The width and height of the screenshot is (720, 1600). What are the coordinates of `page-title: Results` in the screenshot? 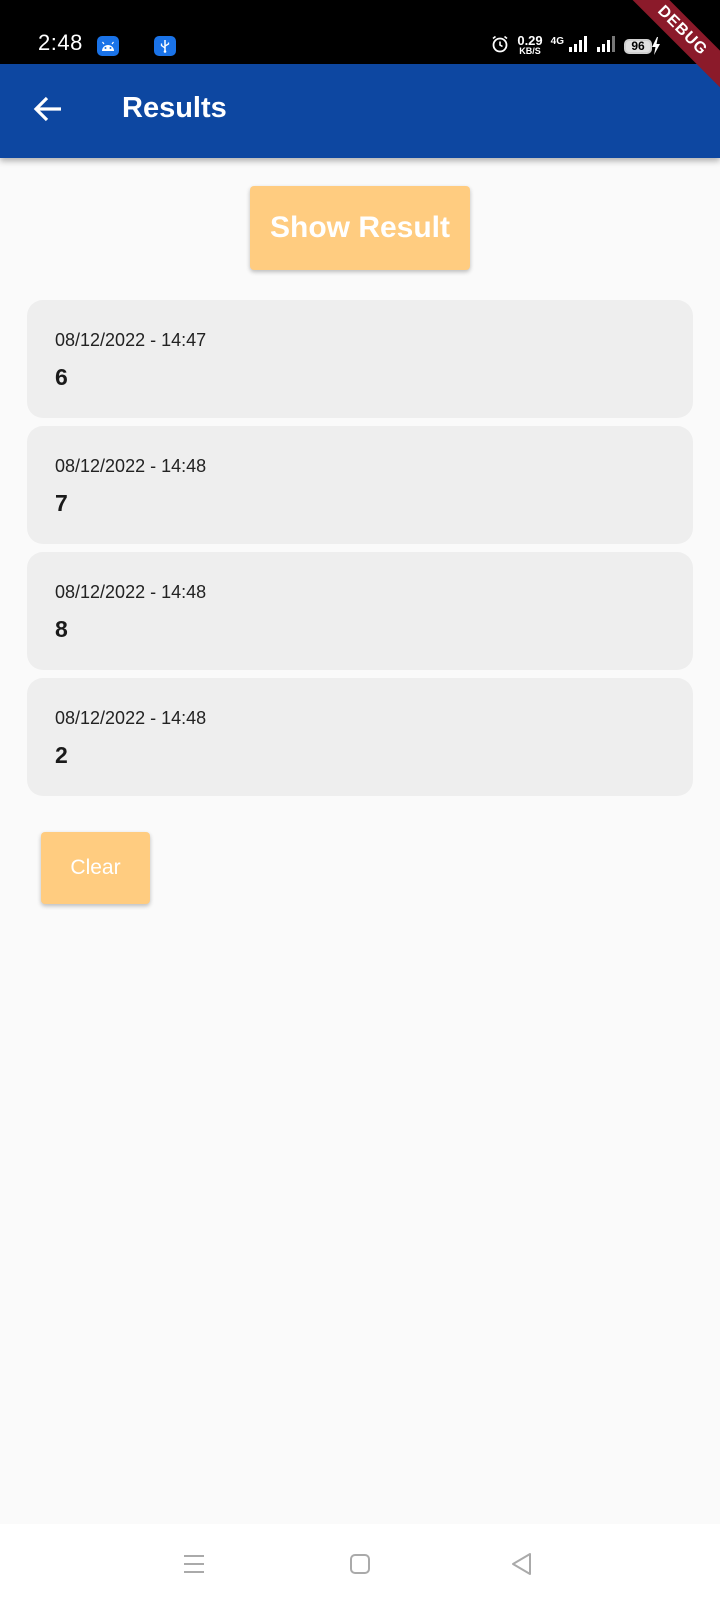 It's located at (174, 108).